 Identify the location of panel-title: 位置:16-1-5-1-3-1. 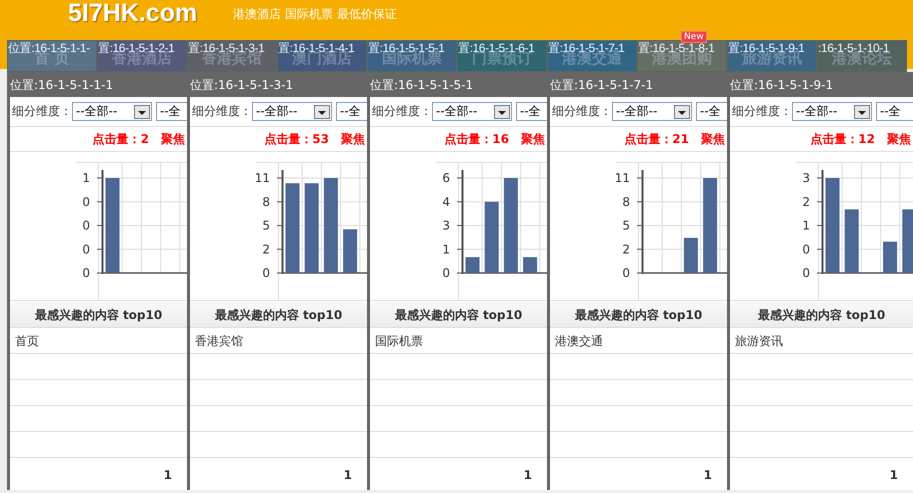
(277, 84).